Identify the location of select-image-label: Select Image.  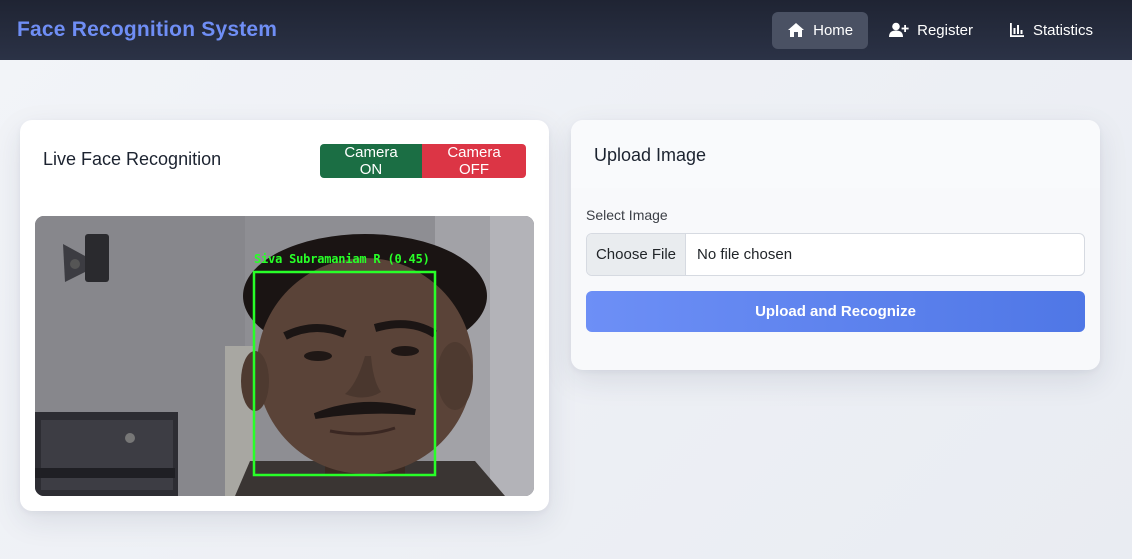
(627, 215).